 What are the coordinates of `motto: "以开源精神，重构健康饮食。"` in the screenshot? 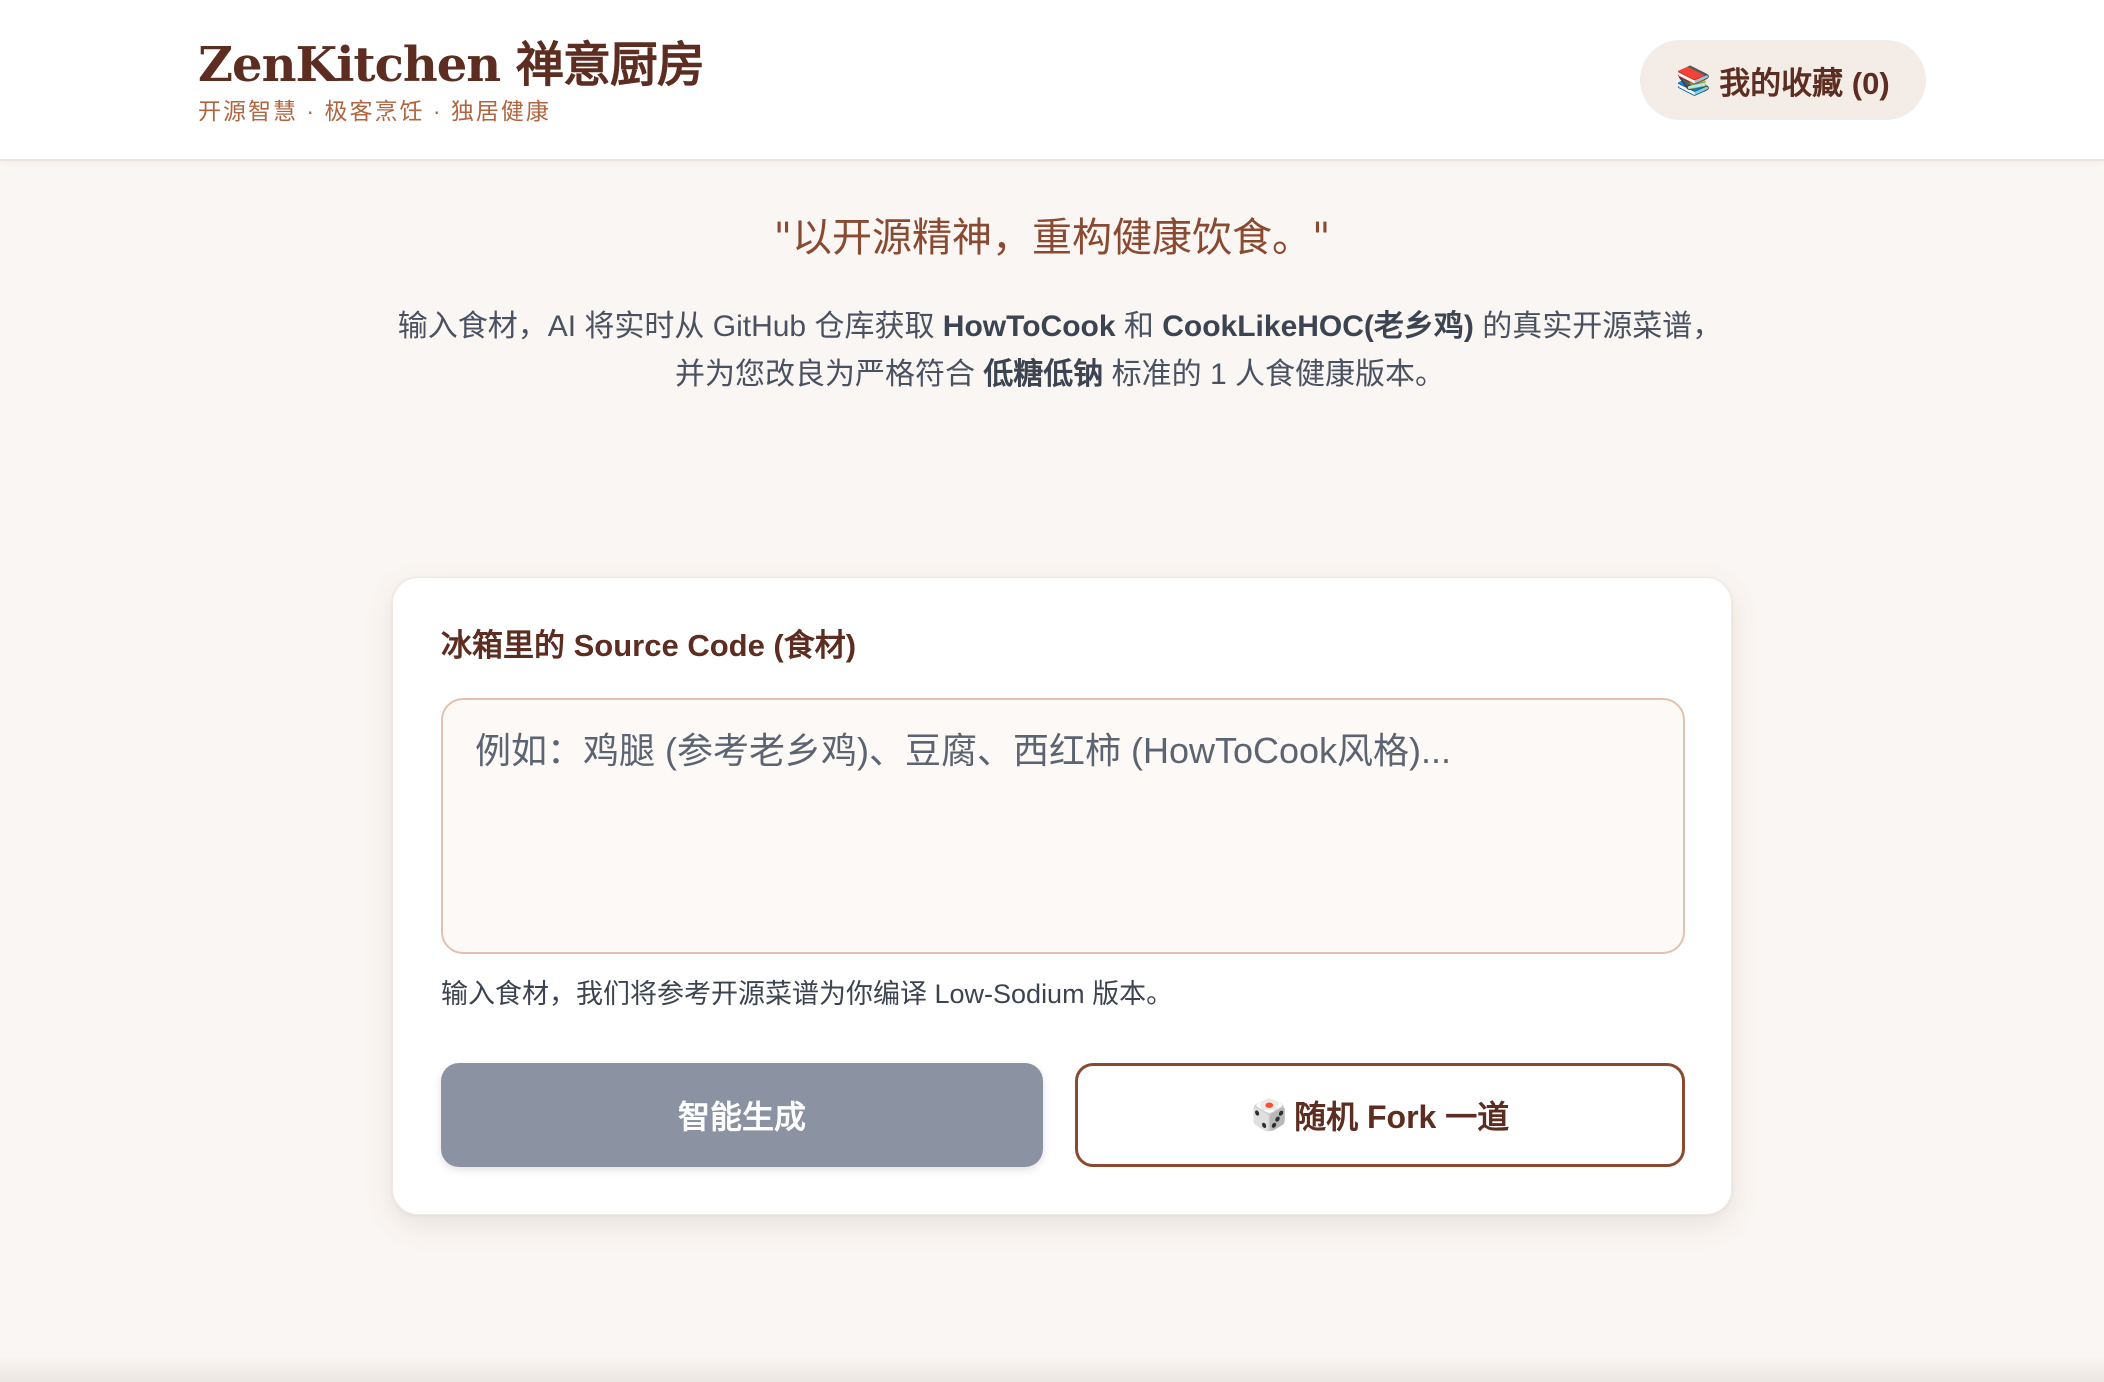 It's located at (1052, 238).